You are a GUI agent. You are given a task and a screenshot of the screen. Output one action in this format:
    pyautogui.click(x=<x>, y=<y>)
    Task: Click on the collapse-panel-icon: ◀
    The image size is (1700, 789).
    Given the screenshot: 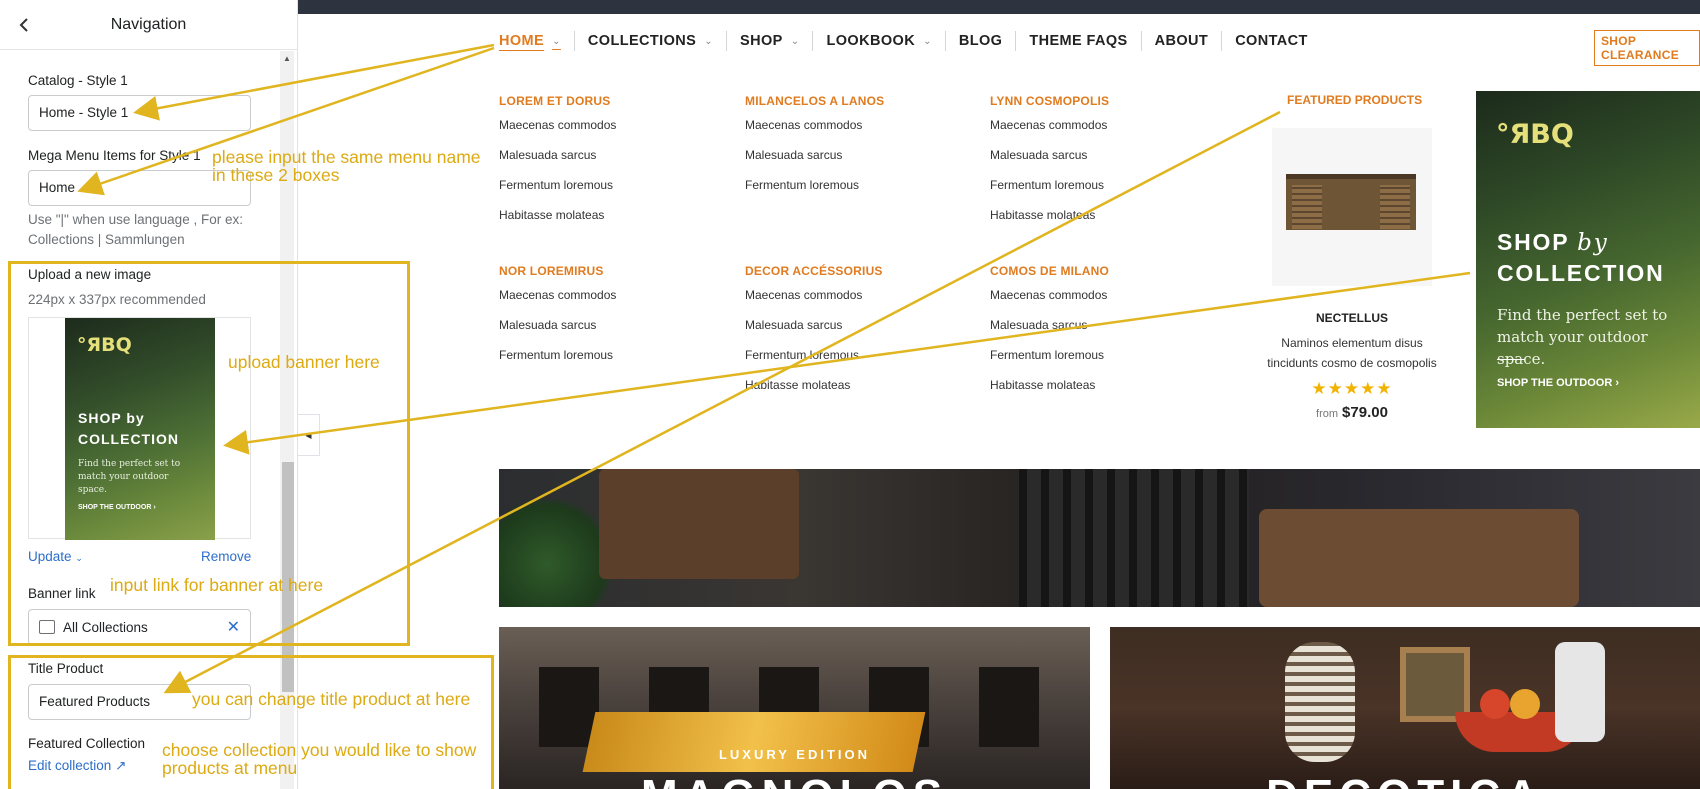 What is the action you would take?
    pyautogui.click(x=309, y=435)
    